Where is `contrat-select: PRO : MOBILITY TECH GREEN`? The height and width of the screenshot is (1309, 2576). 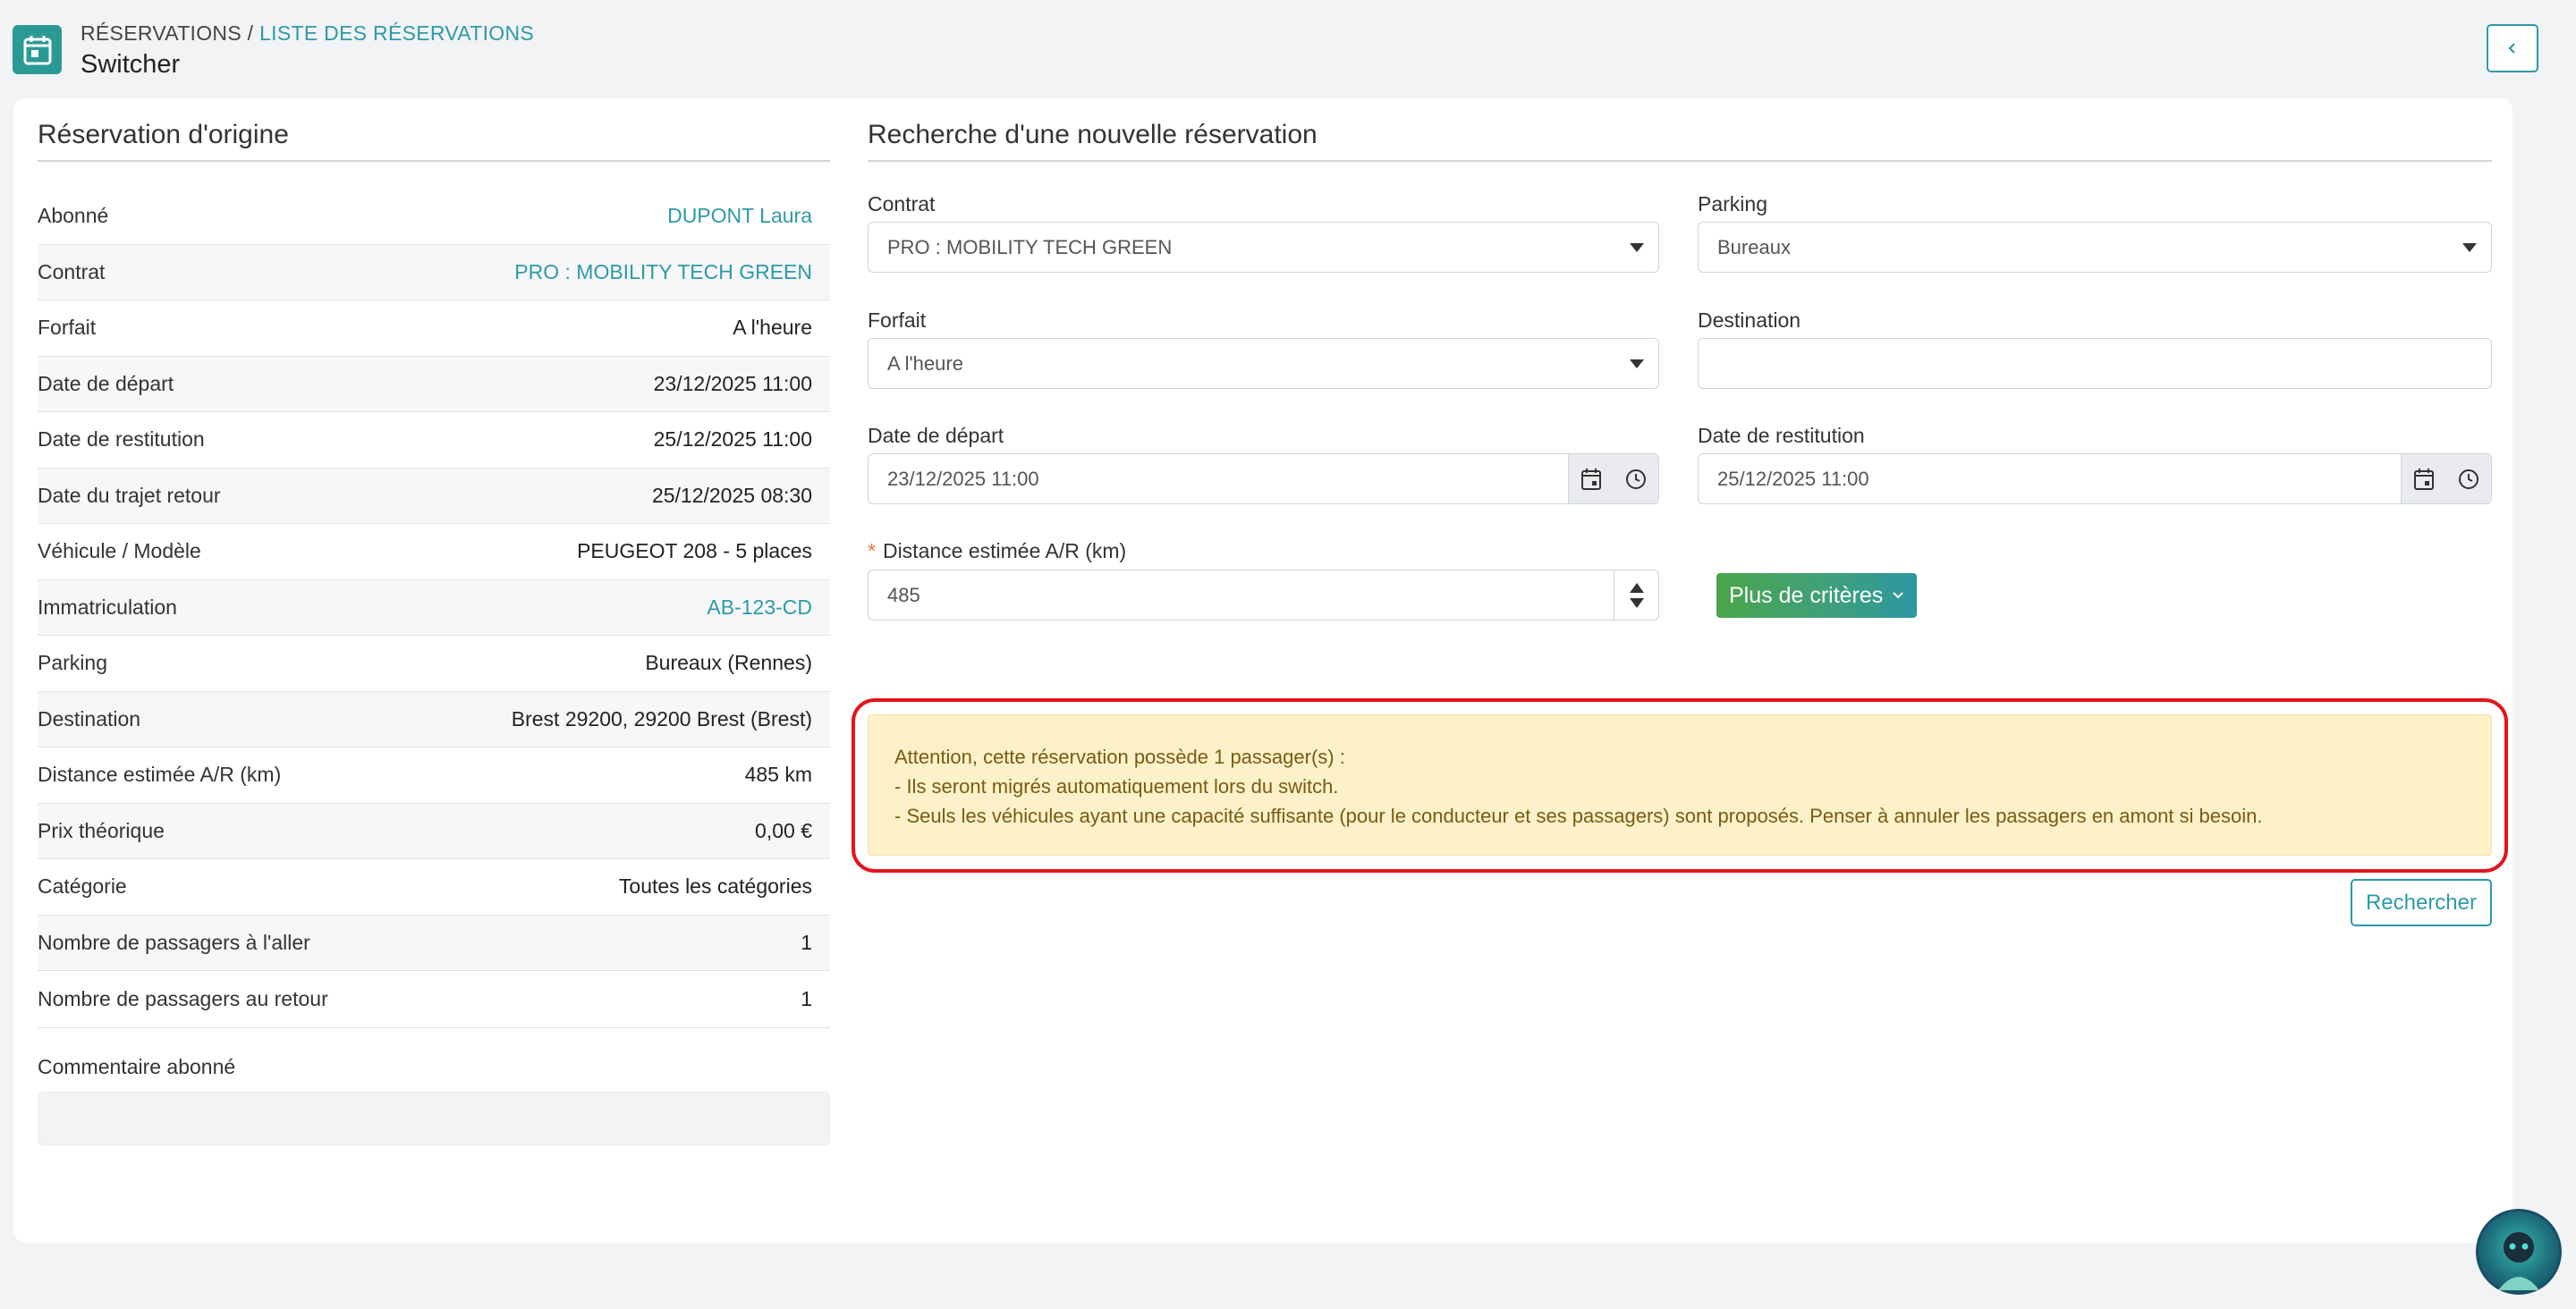
contrat-select: PRO : MOBILITY TECH GREEN is located at coordinates (1263, 247).